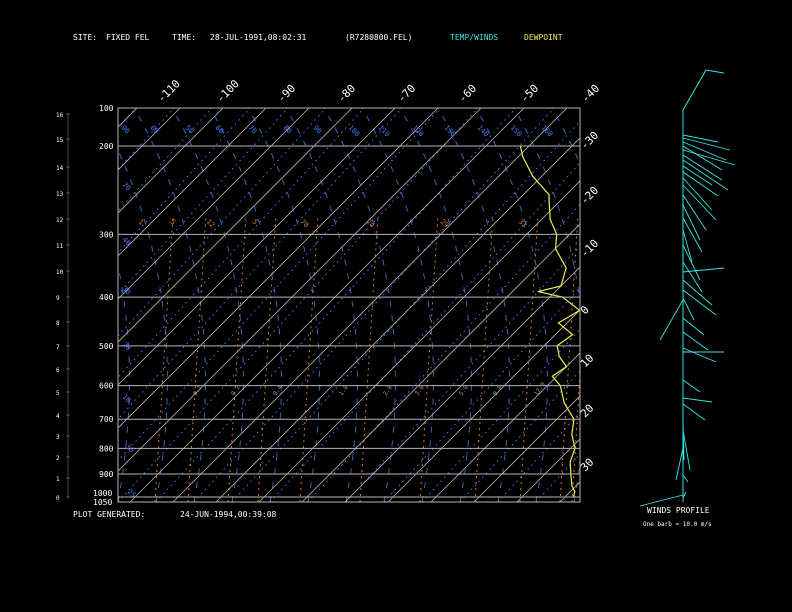 This screenshot has height=612, width=792. I want to click on height-tick-label: 5, so click(58, 393).